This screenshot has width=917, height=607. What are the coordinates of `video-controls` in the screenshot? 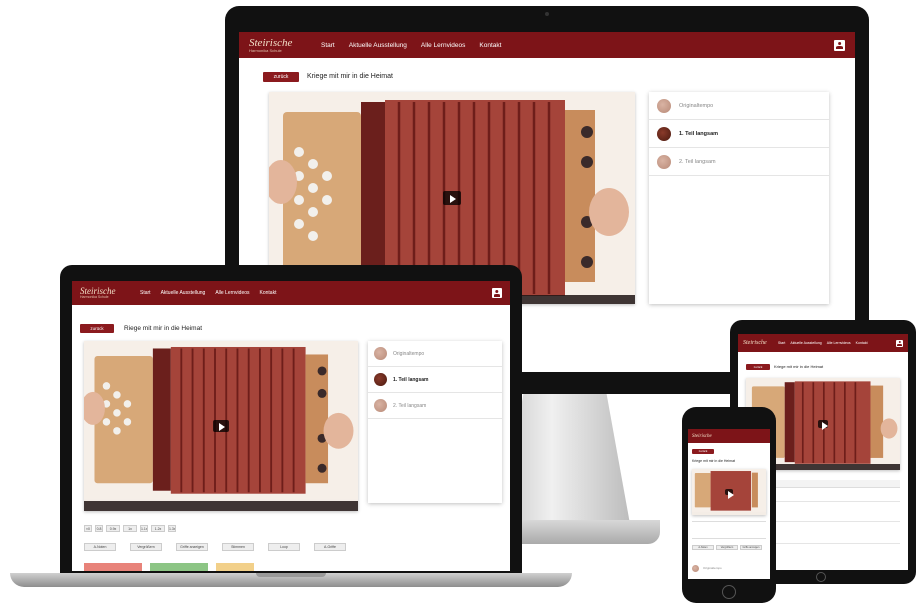 It's located at (221, 506).